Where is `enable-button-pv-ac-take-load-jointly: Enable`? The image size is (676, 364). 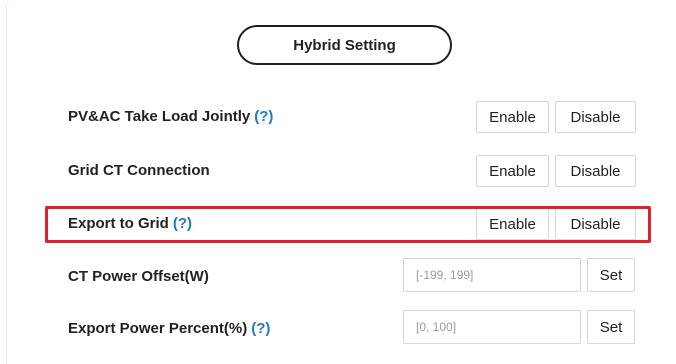
enable-button-pv-ac-take-load-jointly: Enable is located at coordinates (512, 117).